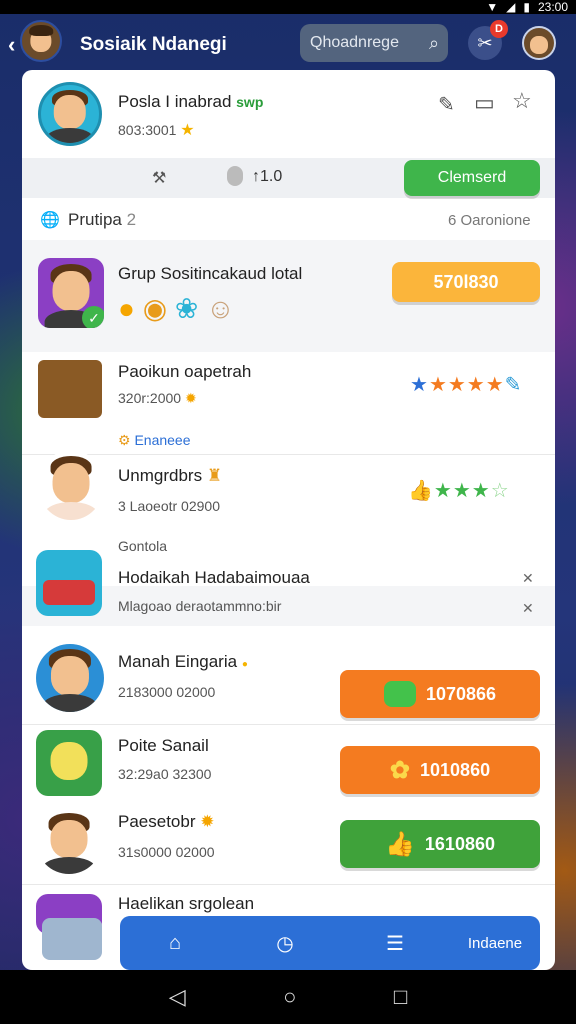 The width and height of the screenshot is (576, 1024). What do you see at coordinates (466, 282) in the screenshot?
I see `group-action-button: 570l830` at bounding box center [466, 282].